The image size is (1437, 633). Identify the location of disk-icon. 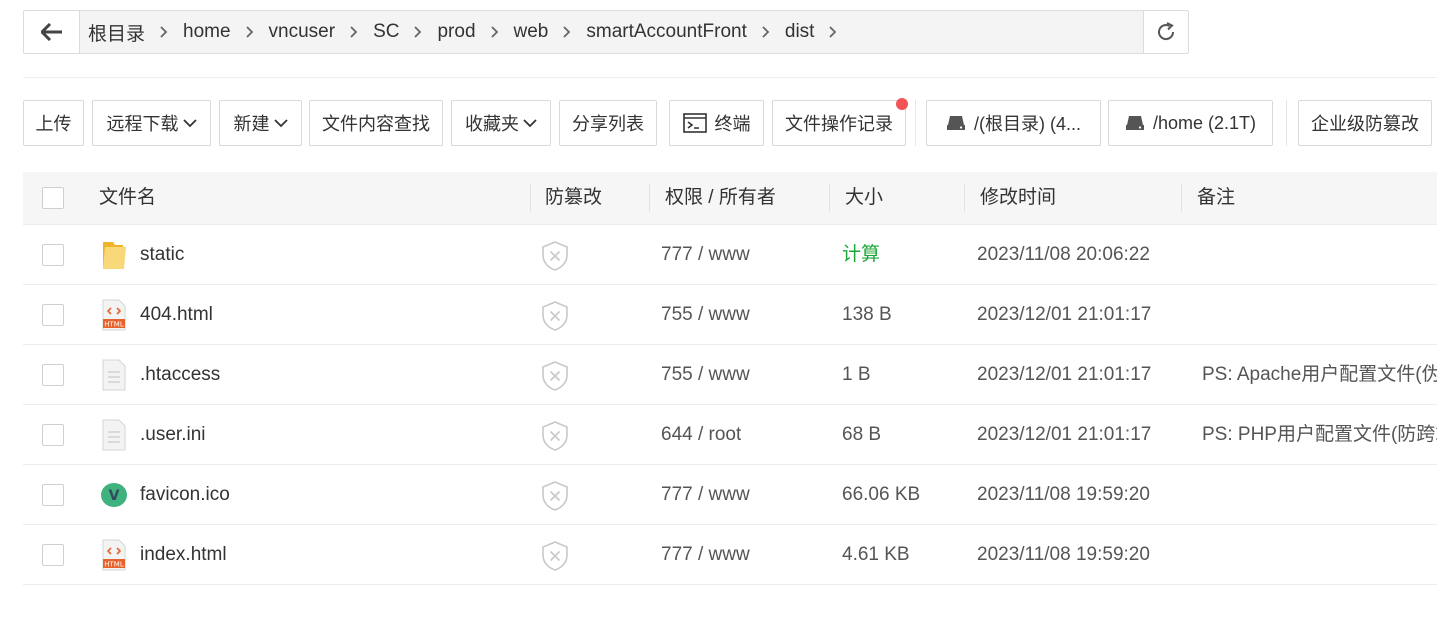
(956, 123).